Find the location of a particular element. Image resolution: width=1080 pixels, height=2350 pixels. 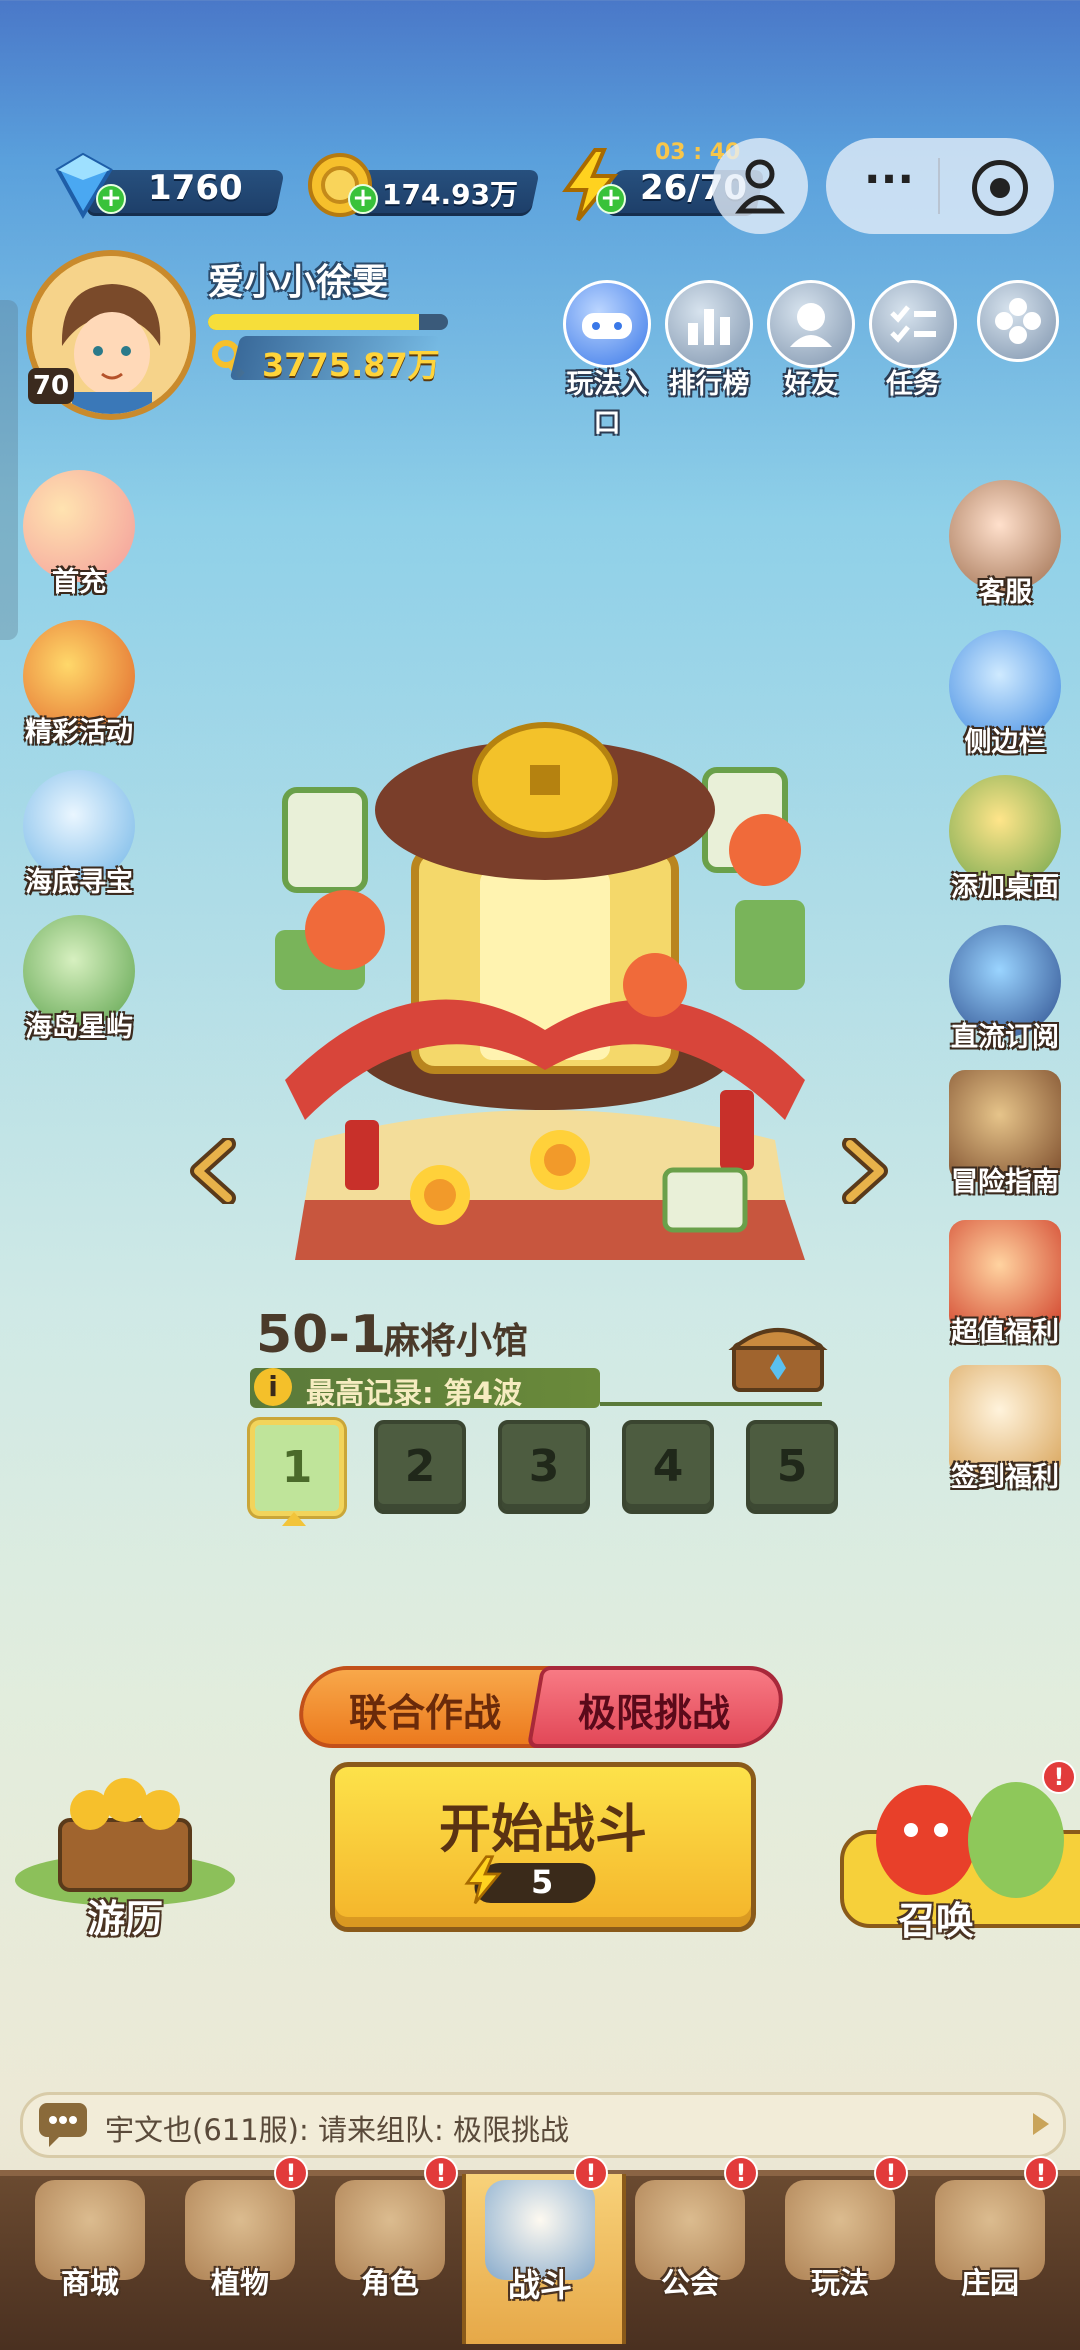

info-icon: i is located at coordinates (273, 1387).